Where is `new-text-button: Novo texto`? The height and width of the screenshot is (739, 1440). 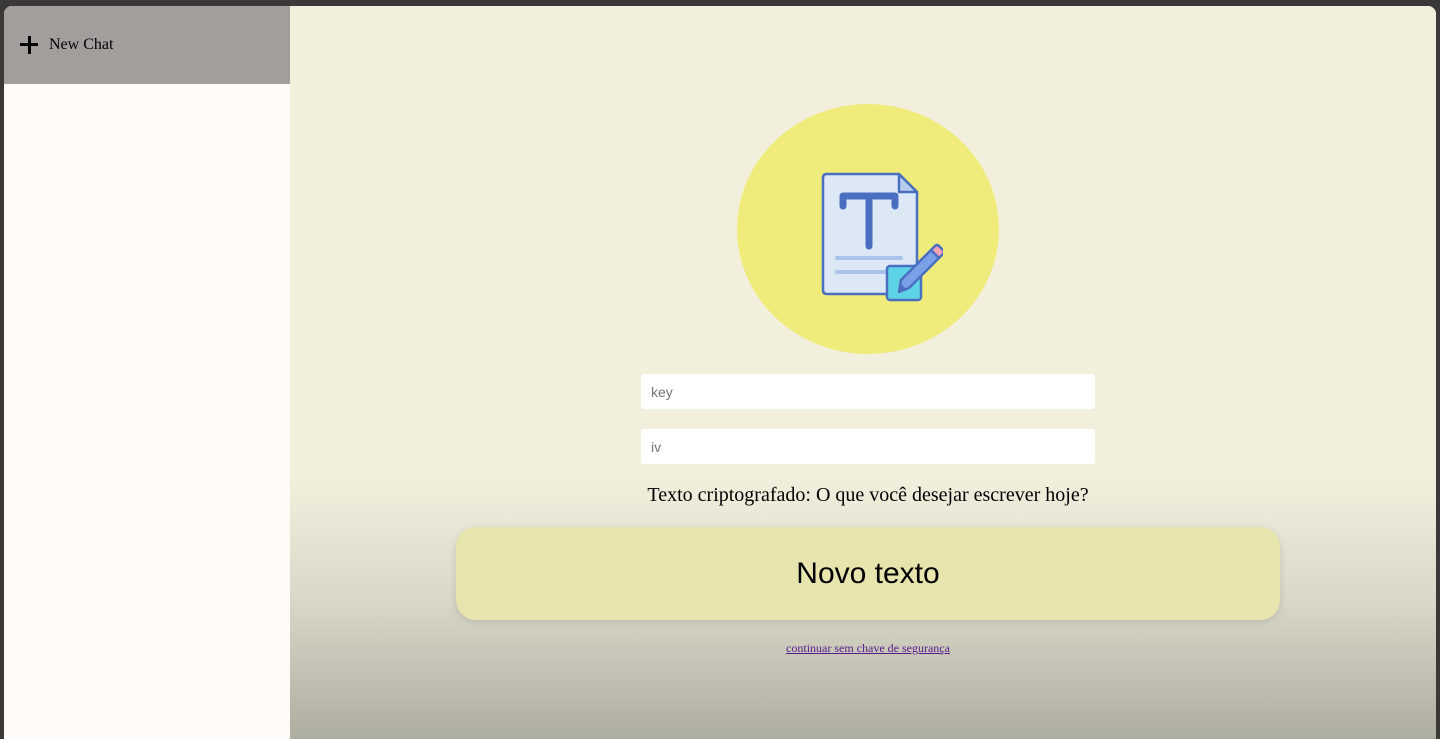 new-text-button: Novo texto is located at coordinates (868, 573).